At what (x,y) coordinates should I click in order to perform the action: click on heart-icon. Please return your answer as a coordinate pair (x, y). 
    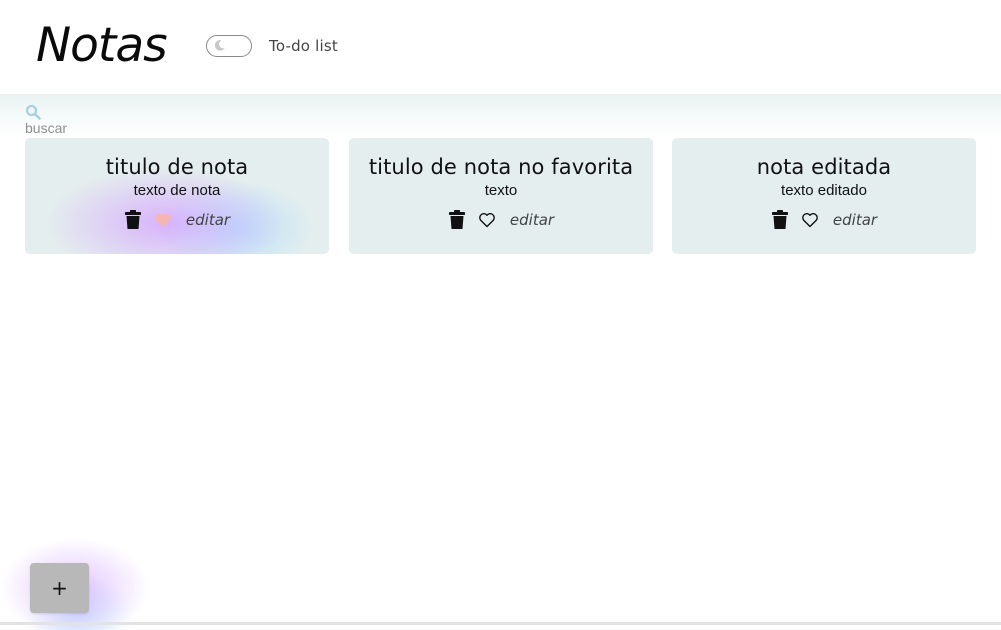
    Looking at the image, I should click on (163, 220).